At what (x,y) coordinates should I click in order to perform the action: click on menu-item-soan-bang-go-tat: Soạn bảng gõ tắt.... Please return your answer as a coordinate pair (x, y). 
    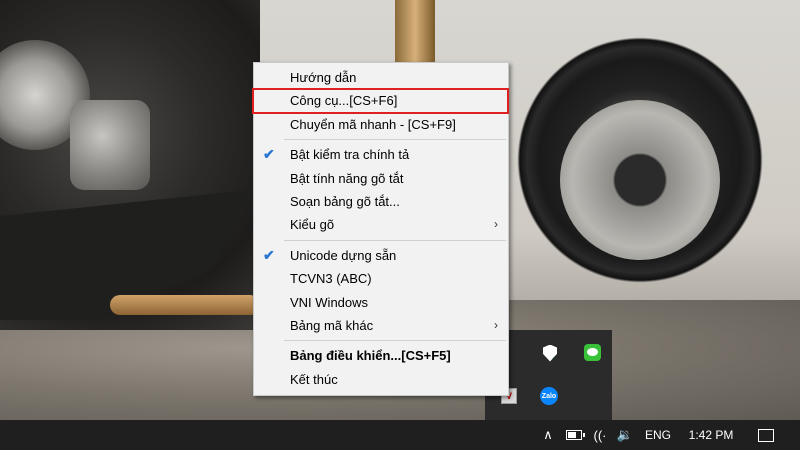
    Looking at the image, I should click on (381, 201).